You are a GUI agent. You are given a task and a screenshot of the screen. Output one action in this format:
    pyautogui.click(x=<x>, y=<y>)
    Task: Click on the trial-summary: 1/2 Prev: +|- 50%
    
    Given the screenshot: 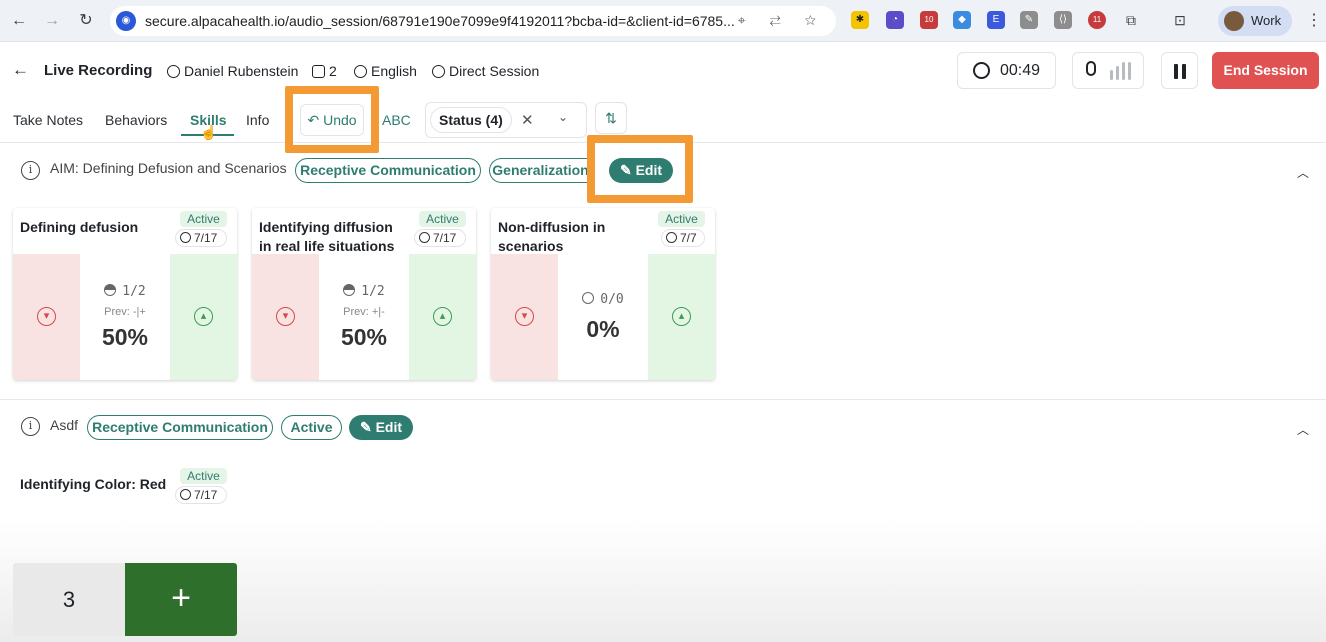 What is the action you would take?
    pyautogui.click(x=364, y=317)
    